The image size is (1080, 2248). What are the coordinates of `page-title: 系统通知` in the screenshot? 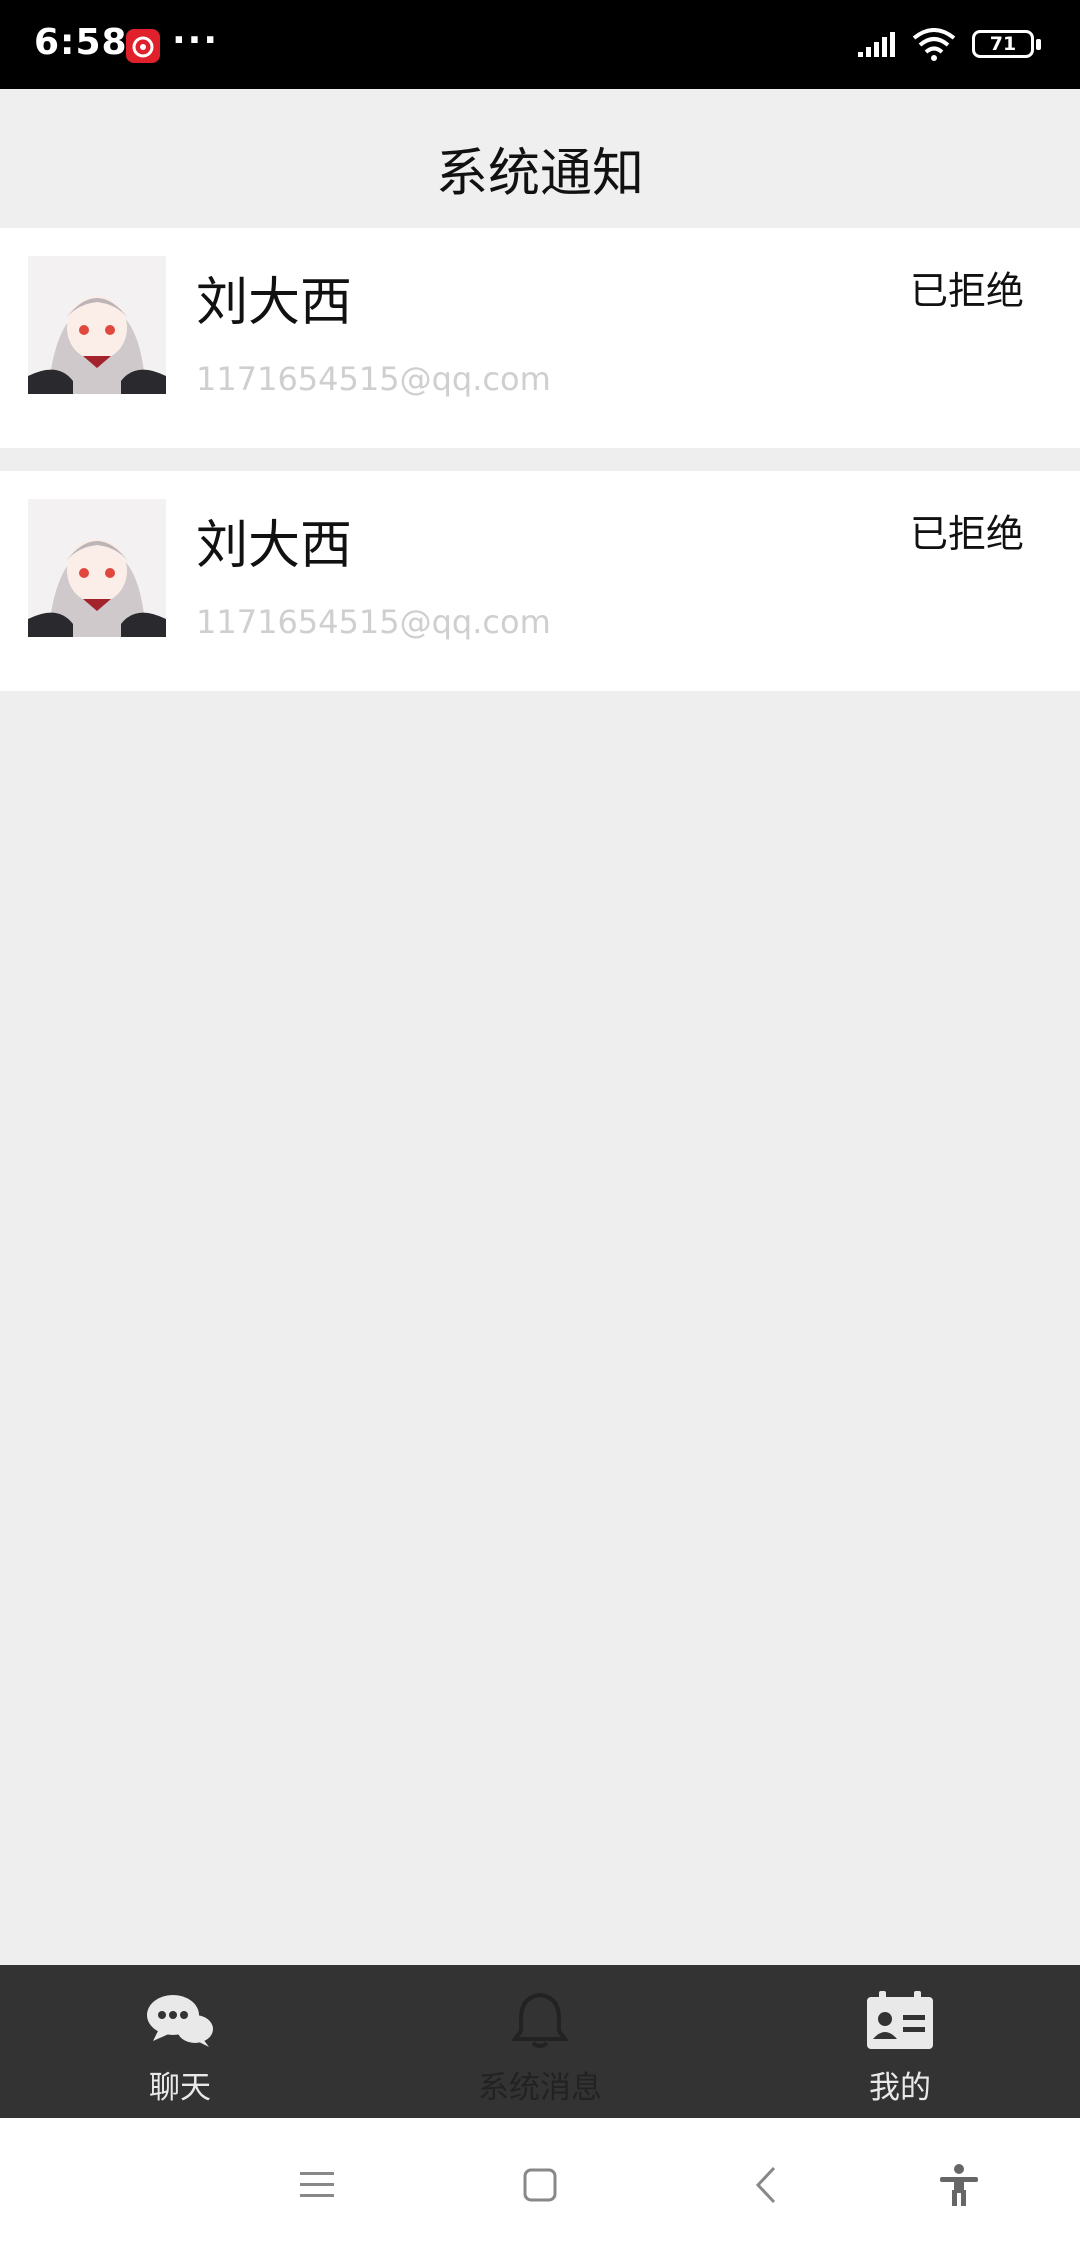 It's located at (539, 174).